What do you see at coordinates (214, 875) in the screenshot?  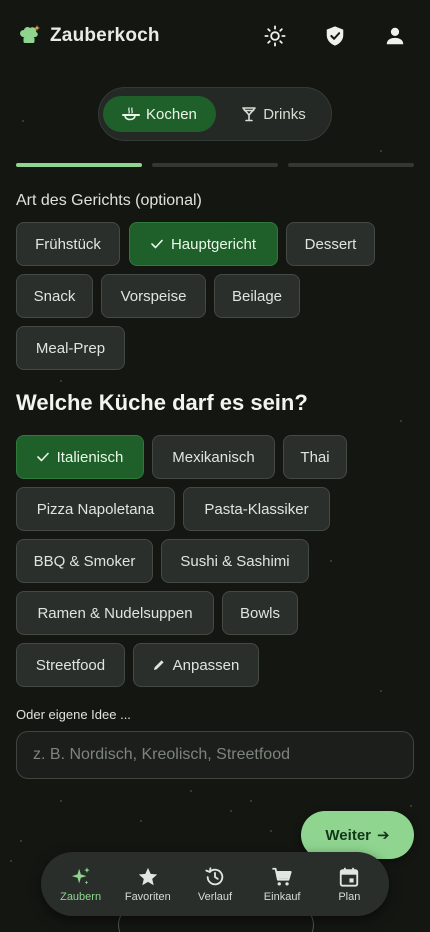 I see `history-icon` at bounding box center [214, 875].